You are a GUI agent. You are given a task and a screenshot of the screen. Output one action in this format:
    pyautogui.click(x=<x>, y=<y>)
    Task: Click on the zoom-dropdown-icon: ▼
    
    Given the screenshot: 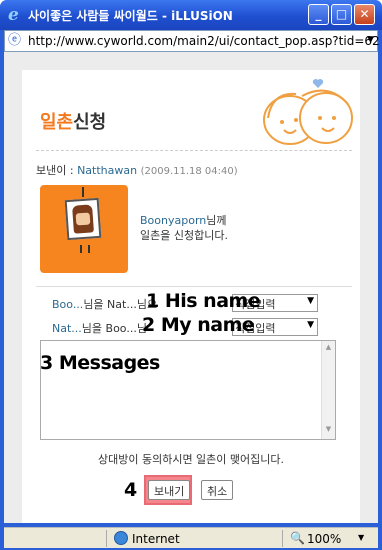 What is the action you would take?
    pyautogui.click(x=361, y=537)
    